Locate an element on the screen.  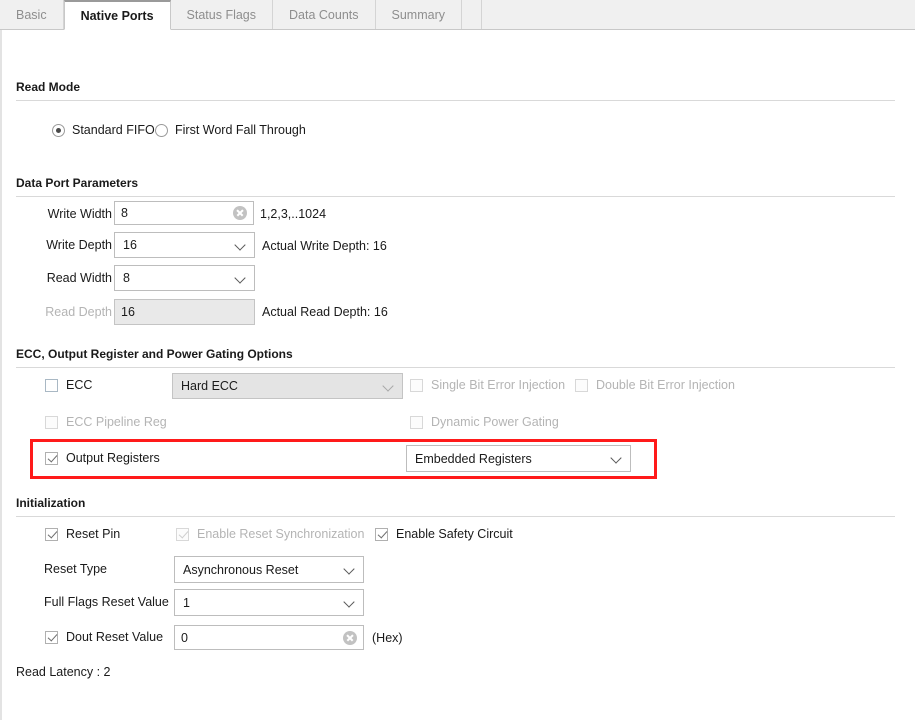
checkbox-reset-pin: Reset Pin is located at coordinates (82, 534).